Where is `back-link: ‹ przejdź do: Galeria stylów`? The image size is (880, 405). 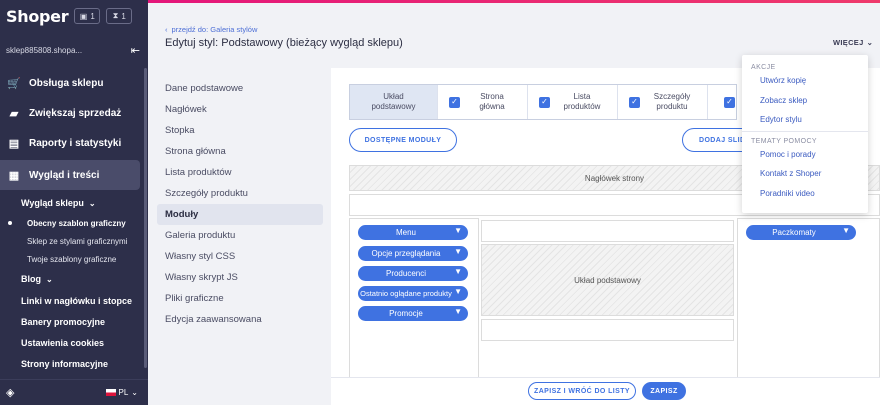
back-link: ‹ przejdź do: Galeria stylów is located at coordinates (211, 29).